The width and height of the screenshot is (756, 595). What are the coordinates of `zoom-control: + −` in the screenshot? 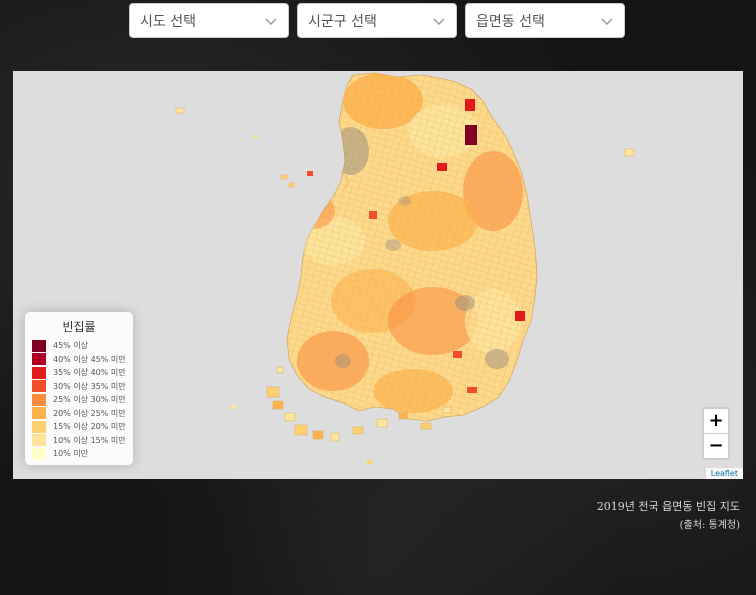 It's located at (716, 433).